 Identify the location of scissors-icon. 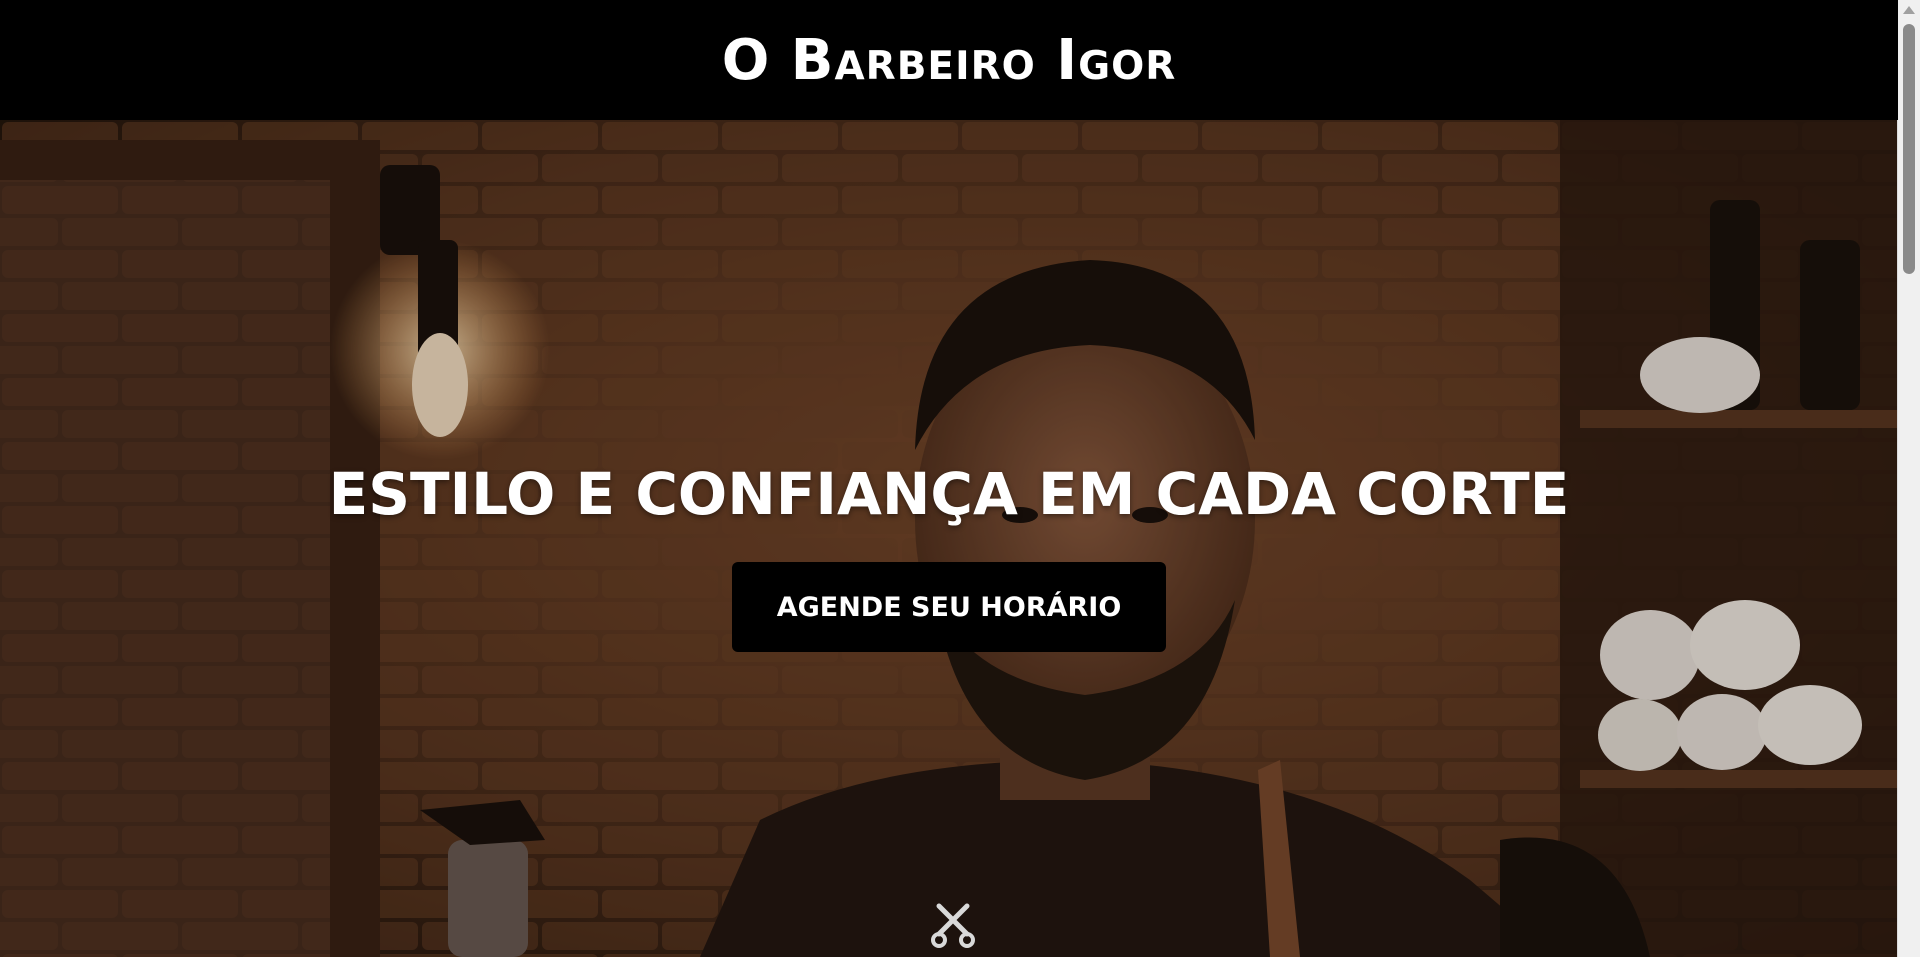
(953, 924).